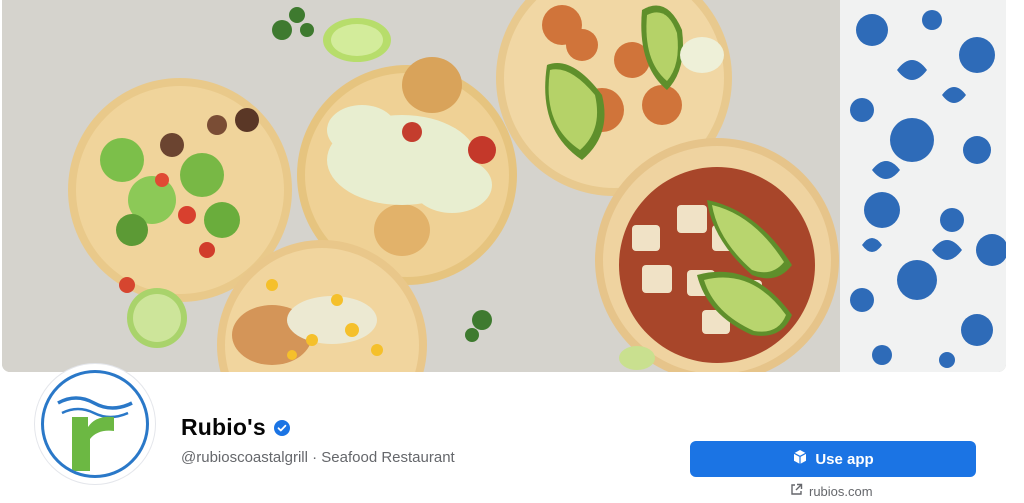 The height and width of the screenshot is (503, 1024). I want to click on verified-badge-icon, so click(281, 427).